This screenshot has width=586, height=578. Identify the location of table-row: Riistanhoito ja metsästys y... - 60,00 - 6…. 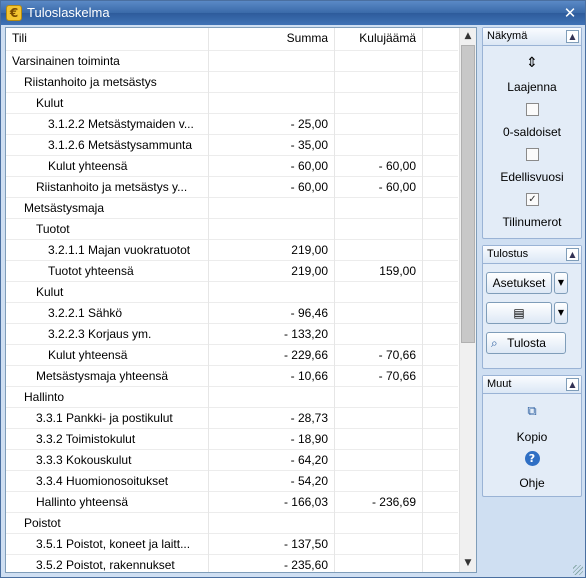
(232, 187).